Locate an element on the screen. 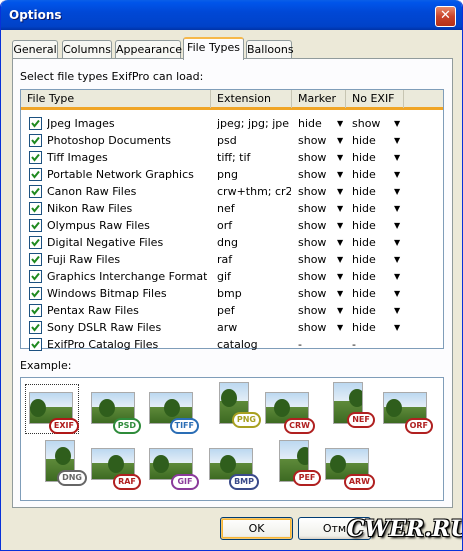  example-thumbnail: RAF is located at coordinates (116, 467).